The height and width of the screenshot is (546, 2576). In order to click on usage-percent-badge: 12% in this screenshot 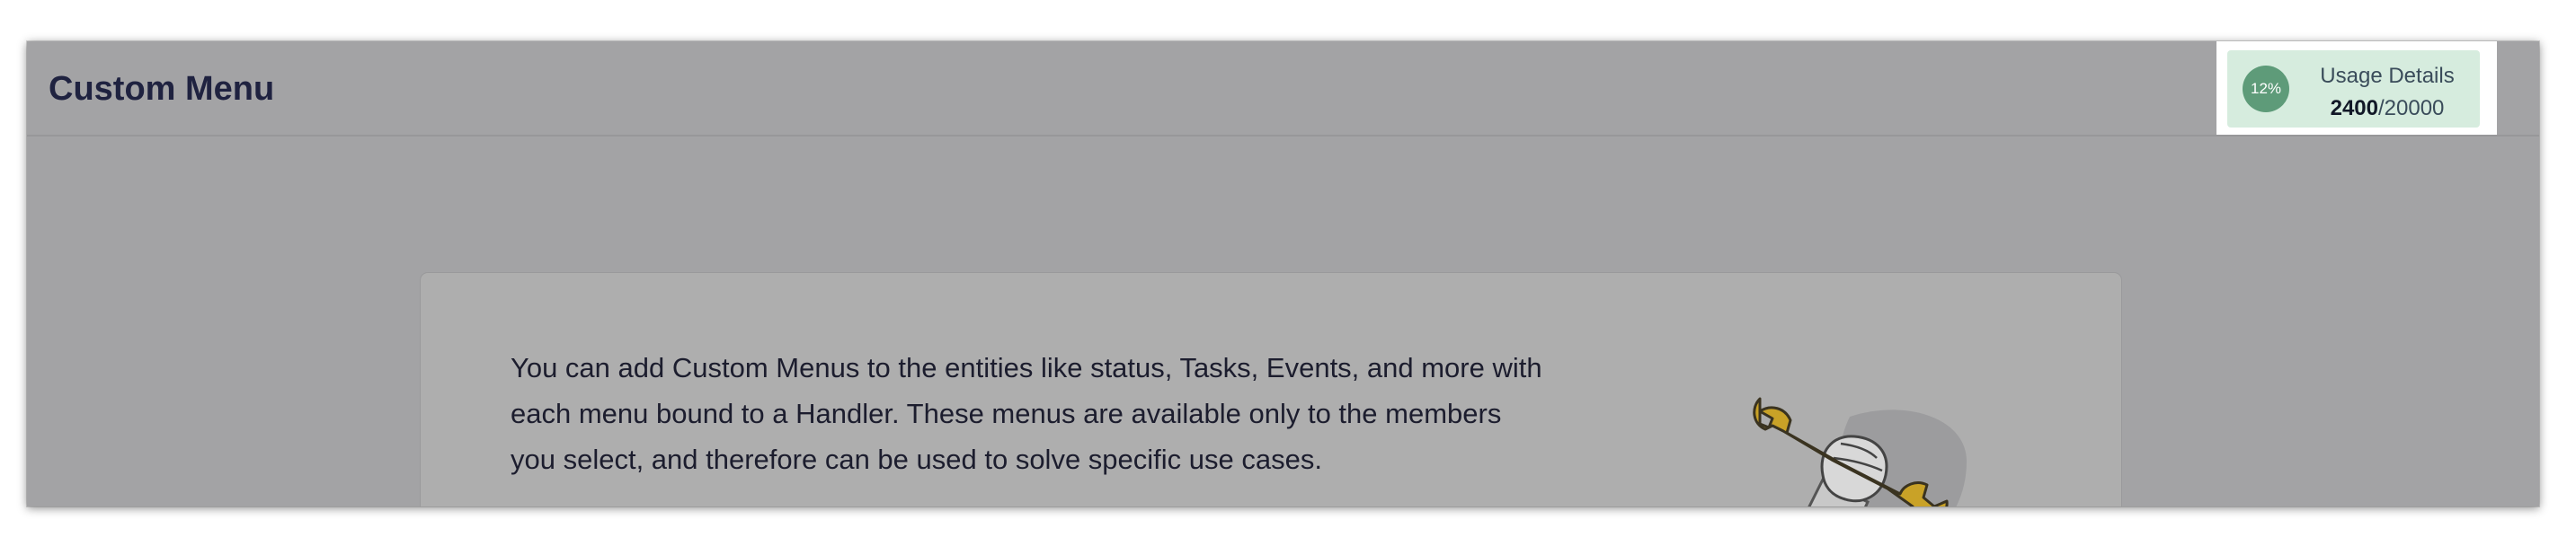, I will do `click(2266, 89)`.